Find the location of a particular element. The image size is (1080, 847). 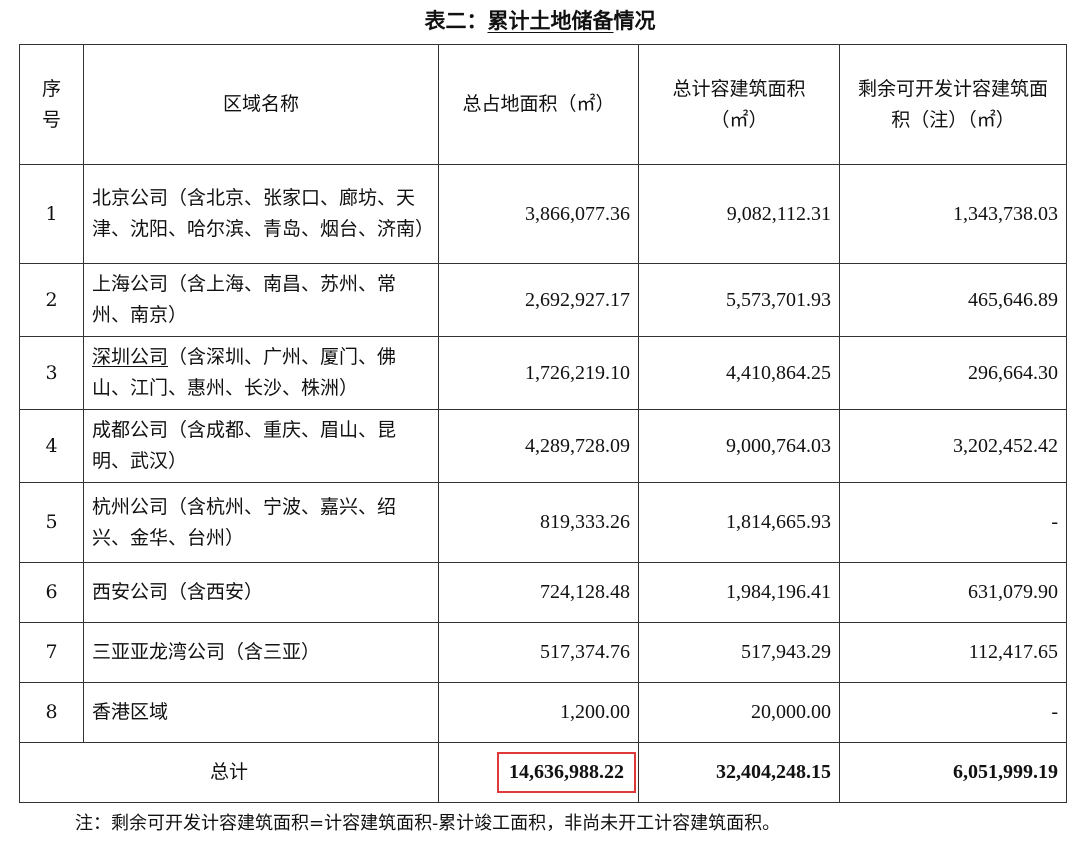

row-gfa: 5,573,701.93 is located at coordinates (739, 300).